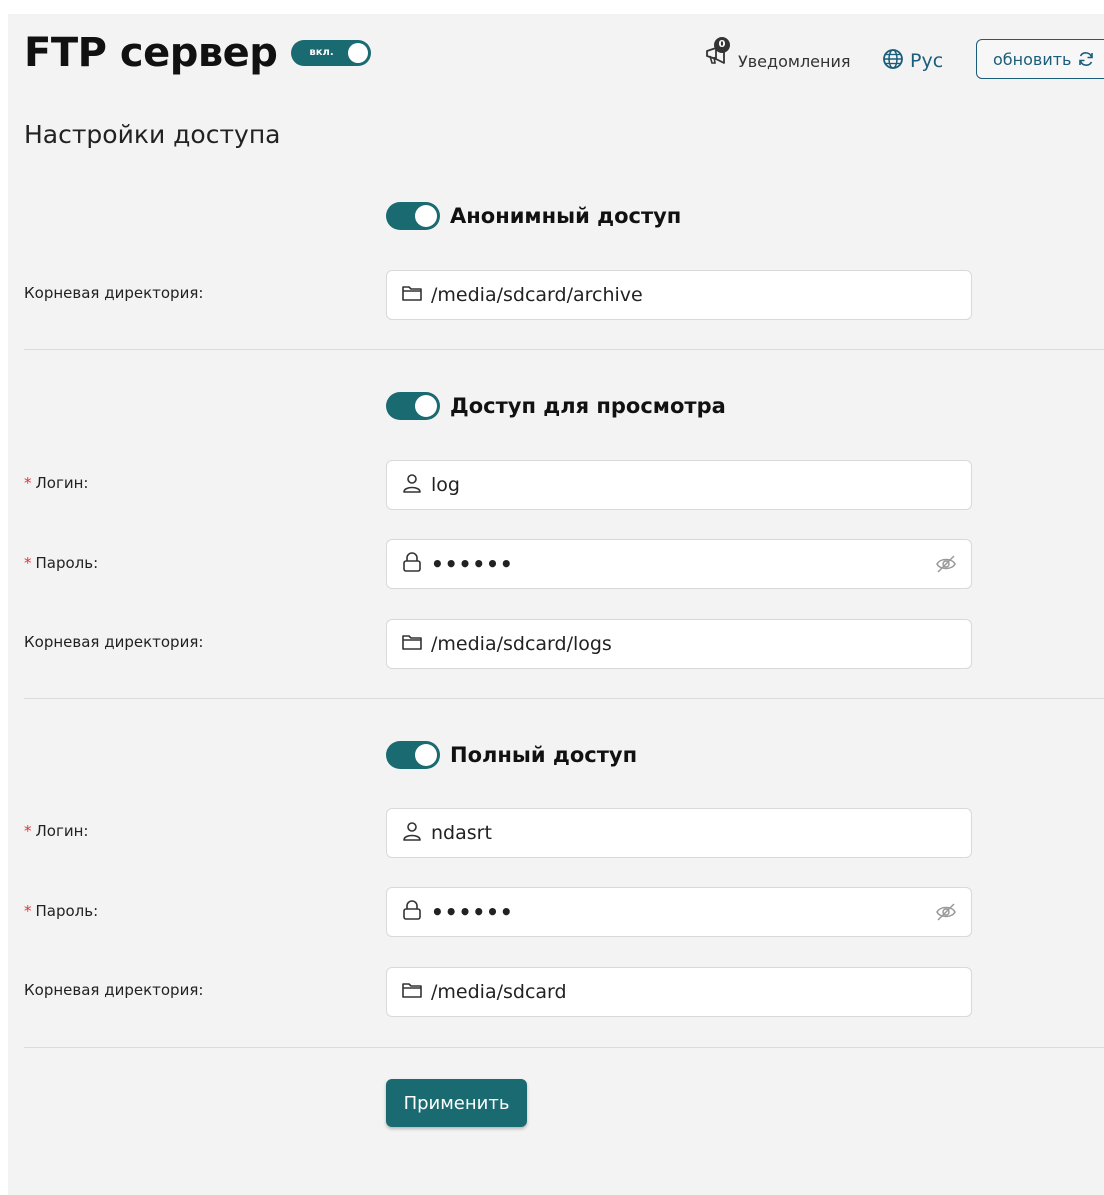 The image size is (1104, 1195). Describe the element at coordinates (56, 831) in the screenshot. I see `full-login-label: * Логин:` at that location.